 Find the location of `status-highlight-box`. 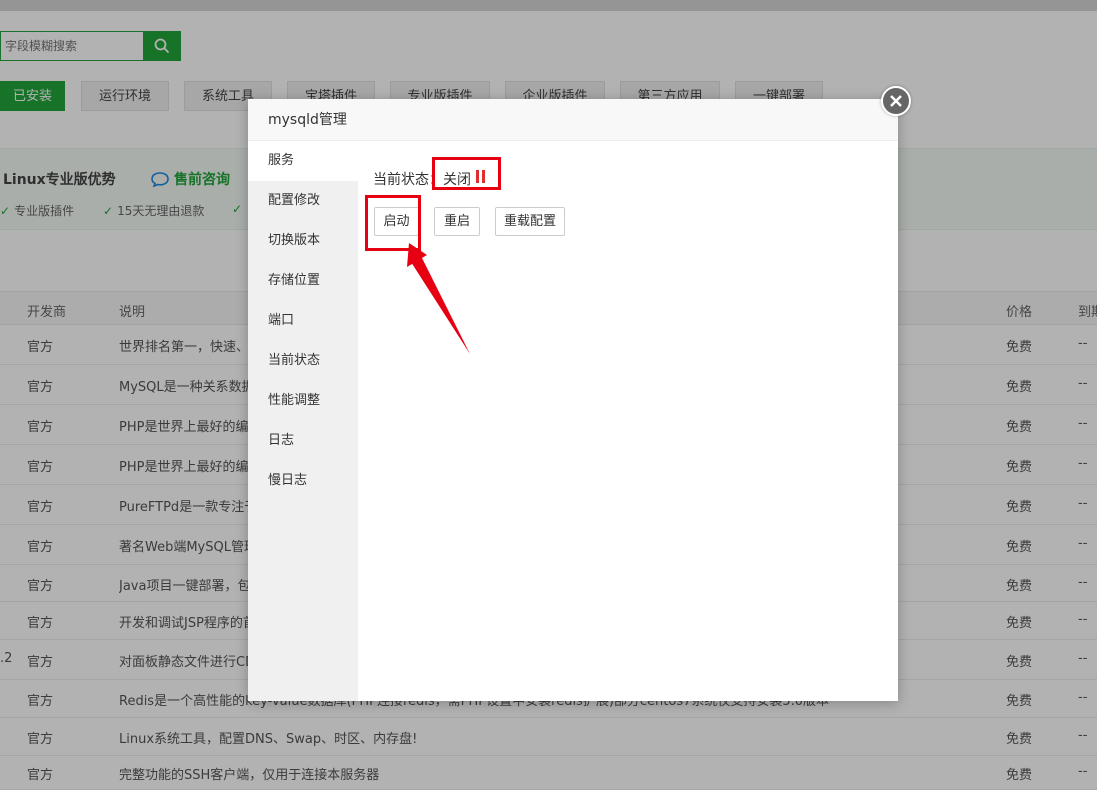

status-highlight-box is located at coordinates (466, 173).